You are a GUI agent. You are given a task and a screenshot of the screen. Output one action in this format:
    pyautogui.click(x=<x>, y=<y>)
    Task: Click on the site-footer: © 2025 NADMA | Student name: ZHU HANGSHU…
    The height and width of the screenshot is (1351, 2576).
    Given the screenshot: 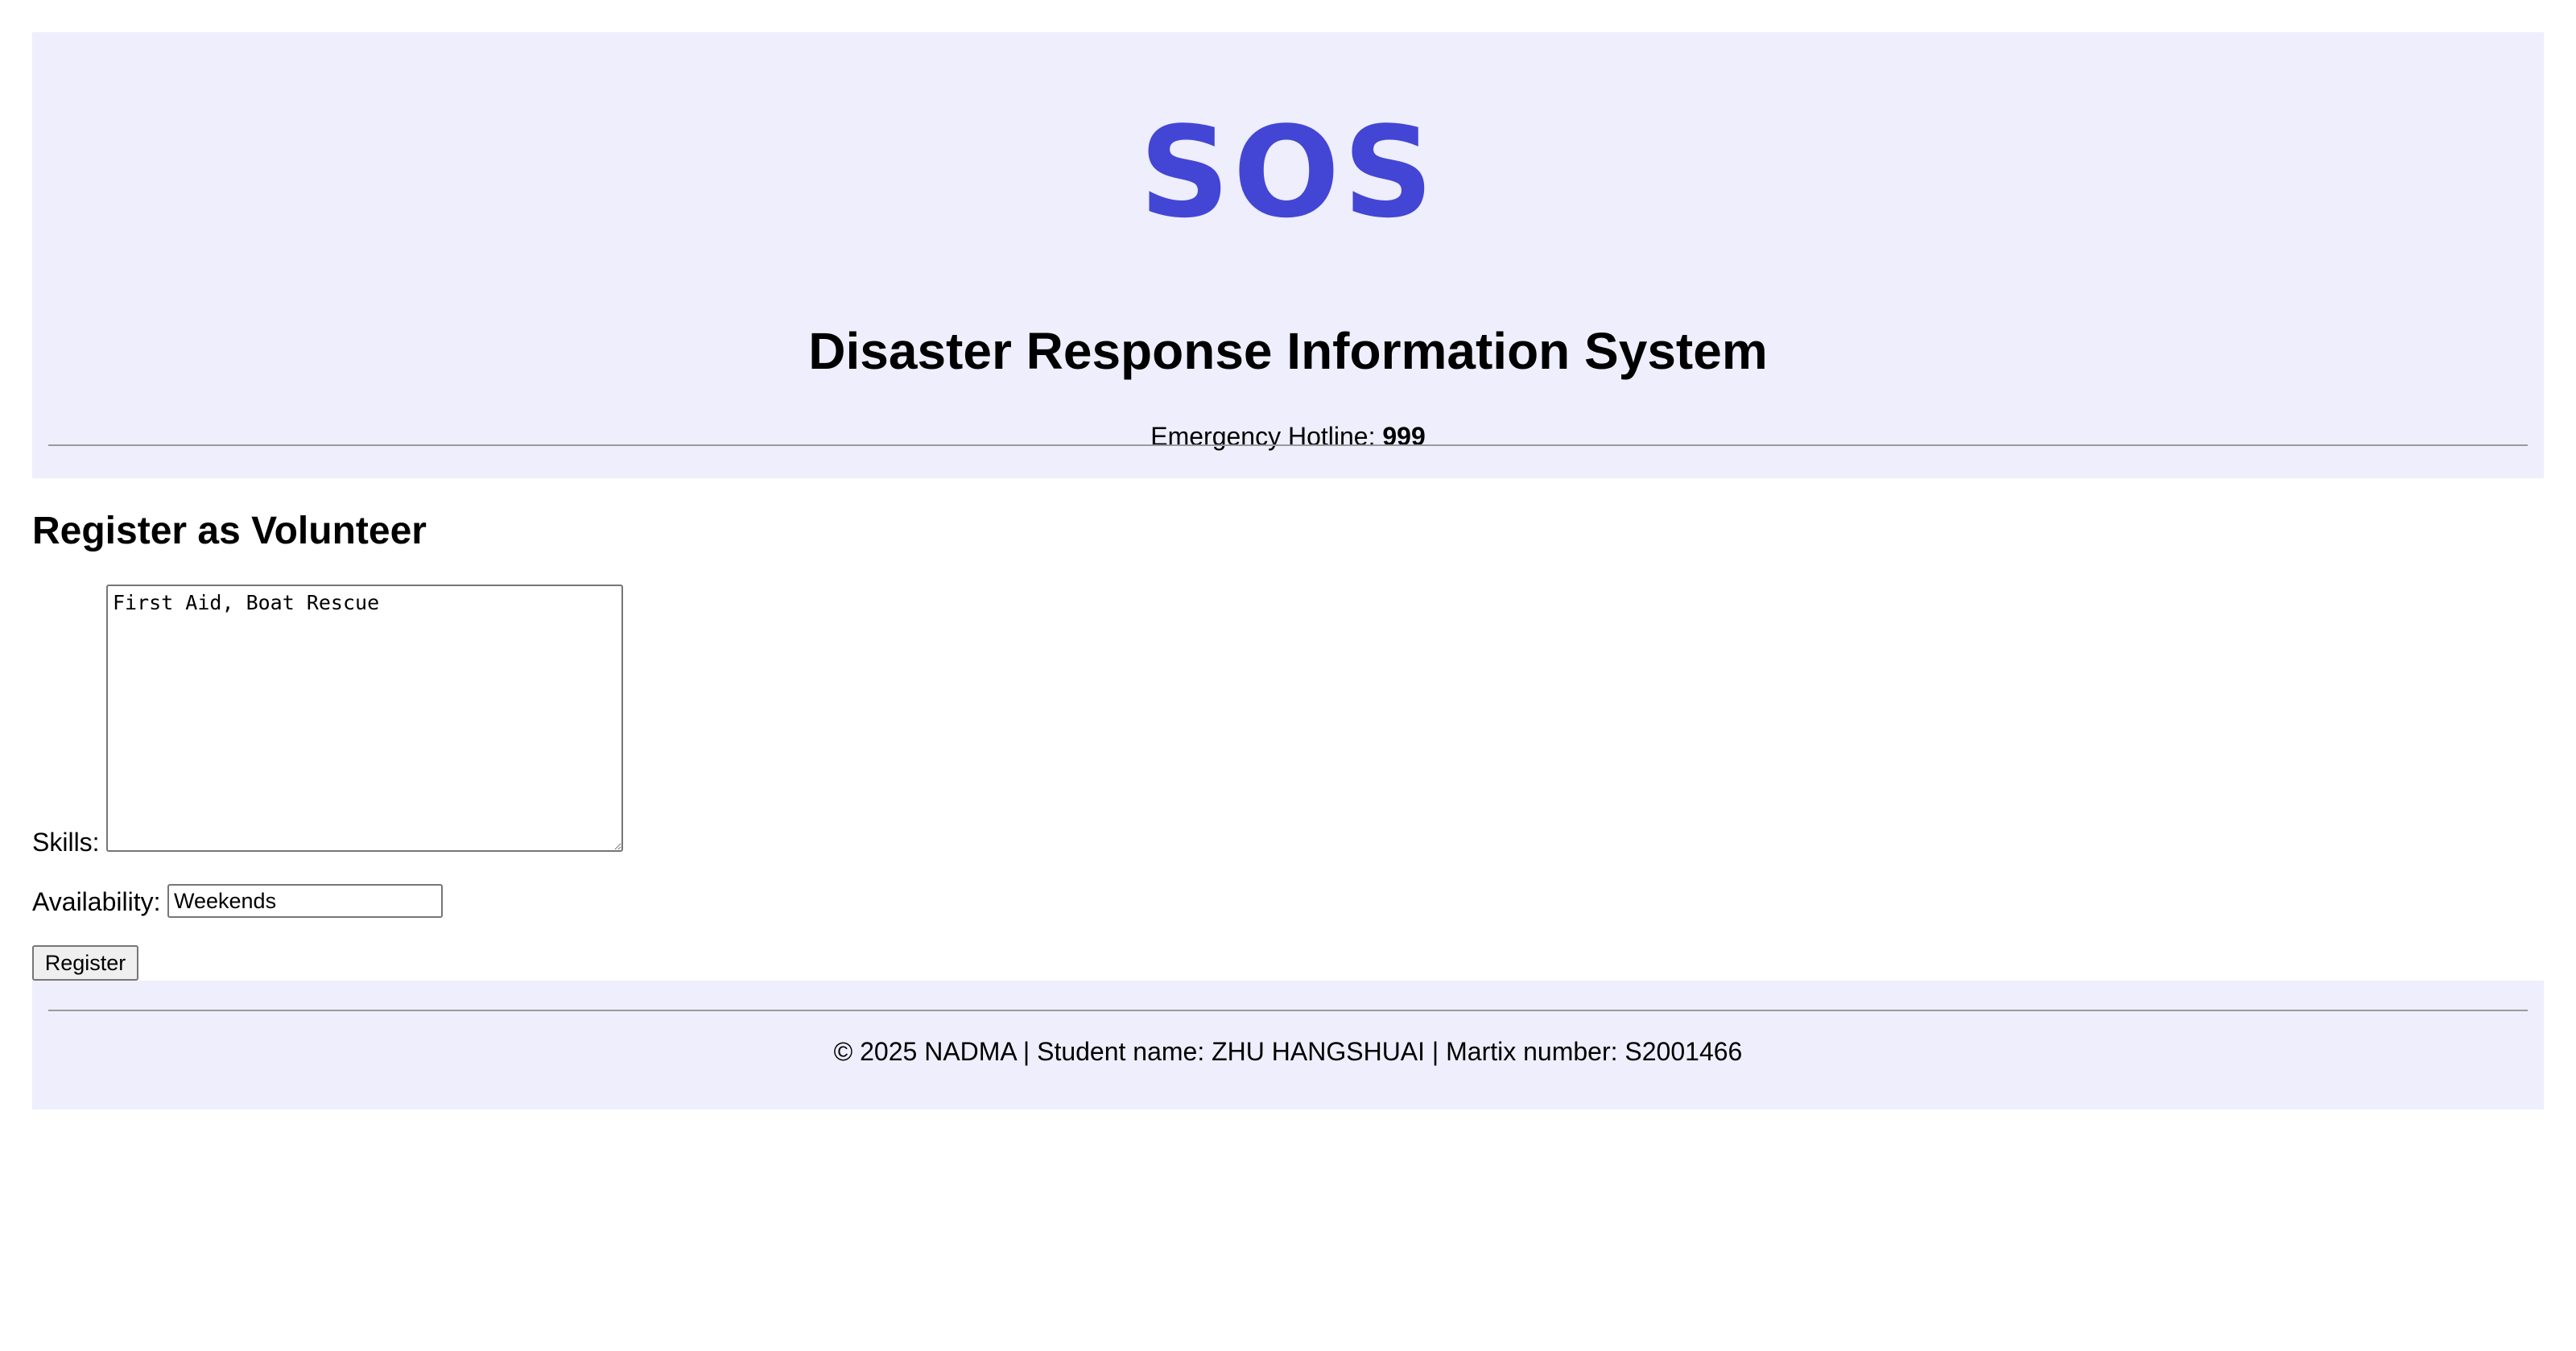 What is the action you would take?
    pyautogui.click(x=1288, y=1045)
    